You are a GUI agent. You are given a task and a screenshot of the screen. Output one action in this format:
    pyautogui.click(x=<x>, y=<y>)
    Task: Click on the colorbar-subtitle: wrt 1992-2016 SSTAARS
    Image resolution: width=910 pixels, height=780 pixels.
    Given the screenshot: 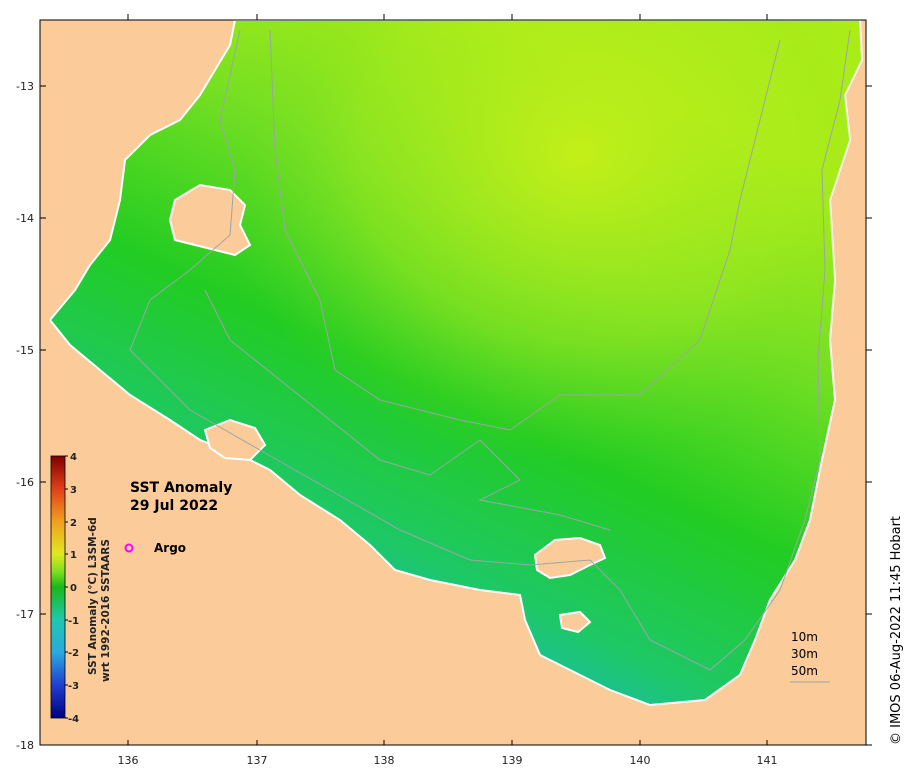 What is the action you would take?
    pyautogui.click(x=106, y=610)
    